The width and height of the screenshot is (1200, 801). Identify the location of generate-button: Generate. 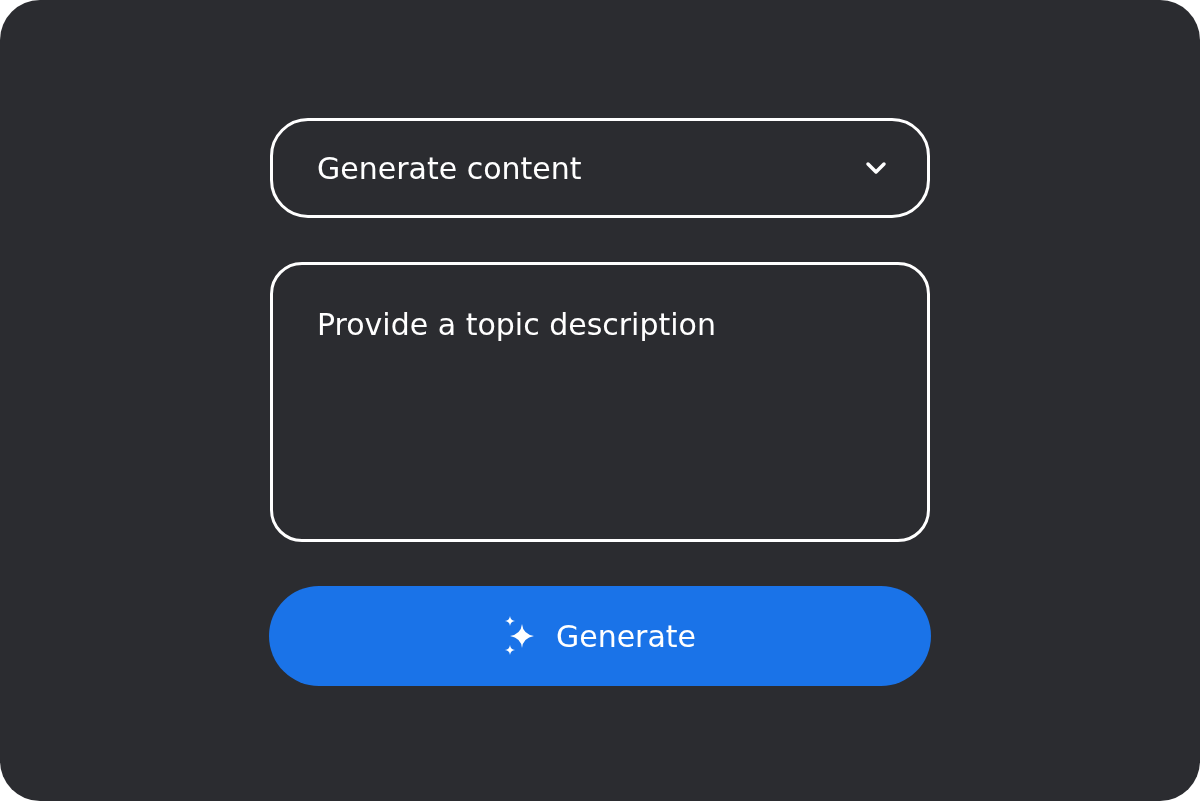
(600, 636).